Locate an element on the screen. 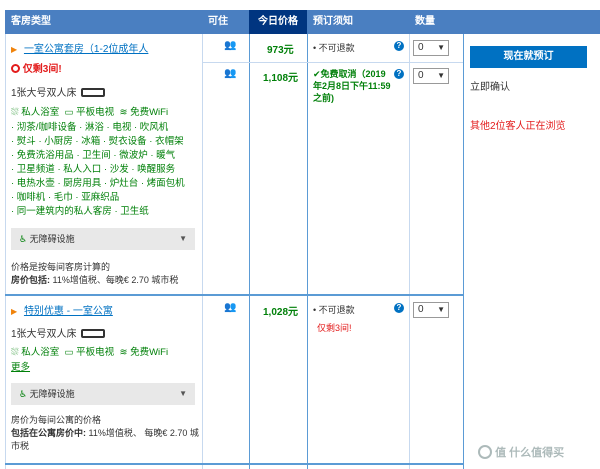 Image resolution: width=600 pixels, height=469 pixels. room2-opt1-qty-select: 0 ▼ is located at coordinates (431, 310).